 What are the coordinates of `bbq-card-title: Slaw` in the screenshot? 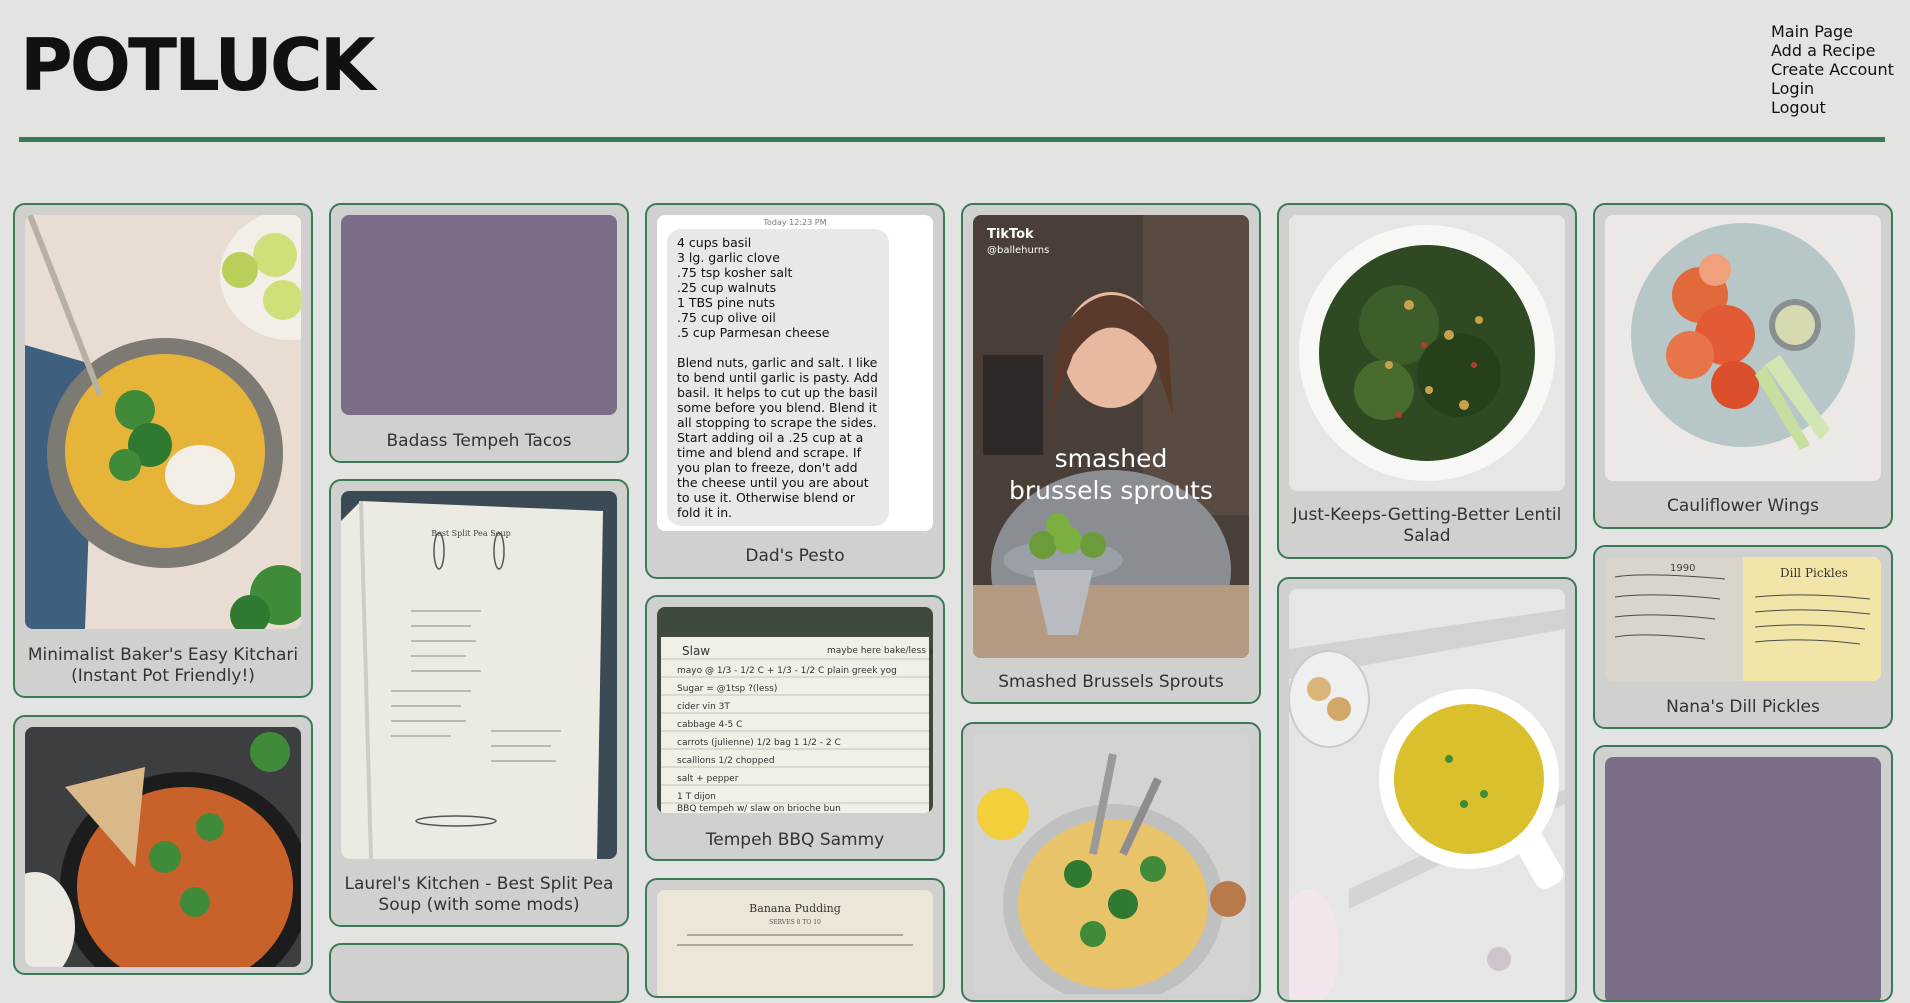 It's located at (696, 651).